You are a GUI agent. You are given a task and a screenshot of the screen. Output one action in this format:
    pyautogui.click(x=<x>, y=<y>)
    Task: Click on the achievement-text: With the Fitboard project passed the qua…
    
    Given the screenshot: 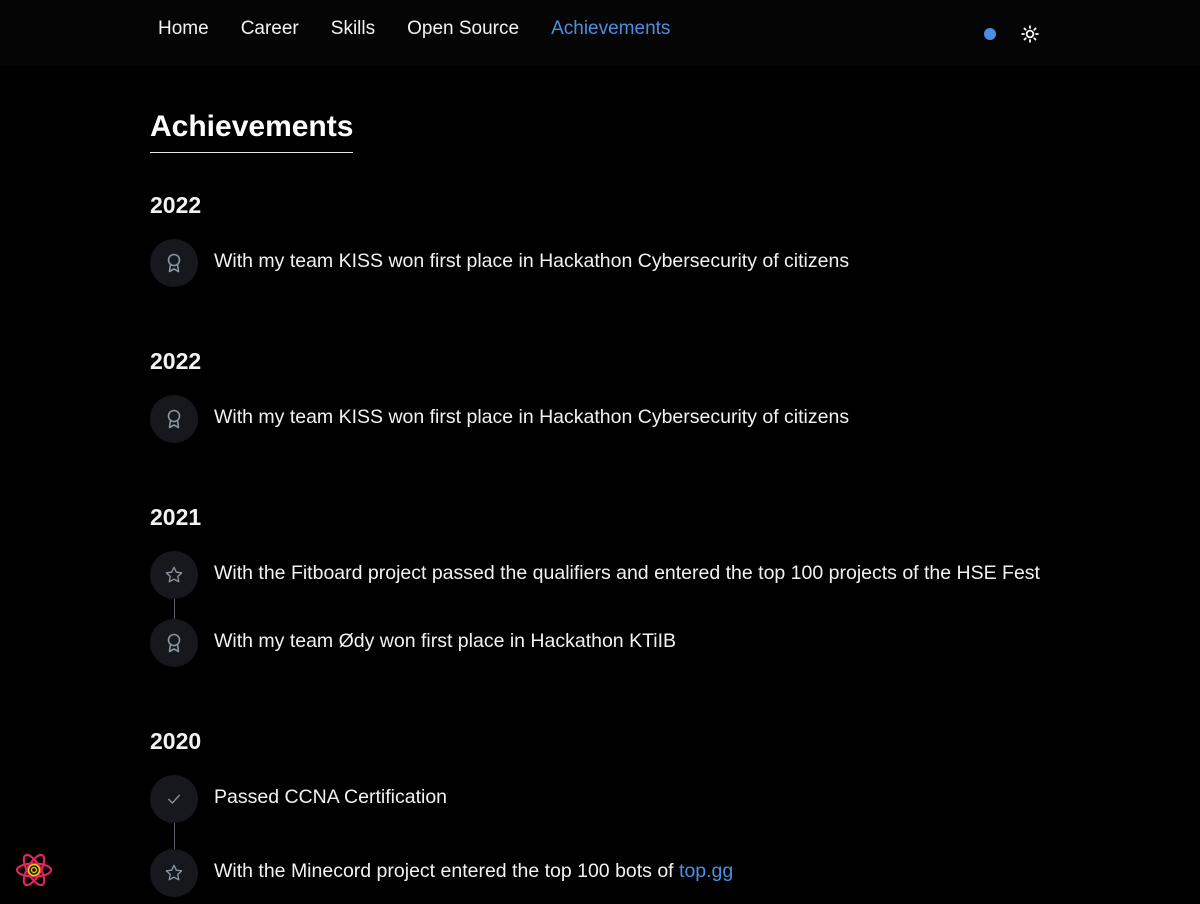 What is the action you would take?
    pyautogui.click(x=627, y=573)
    